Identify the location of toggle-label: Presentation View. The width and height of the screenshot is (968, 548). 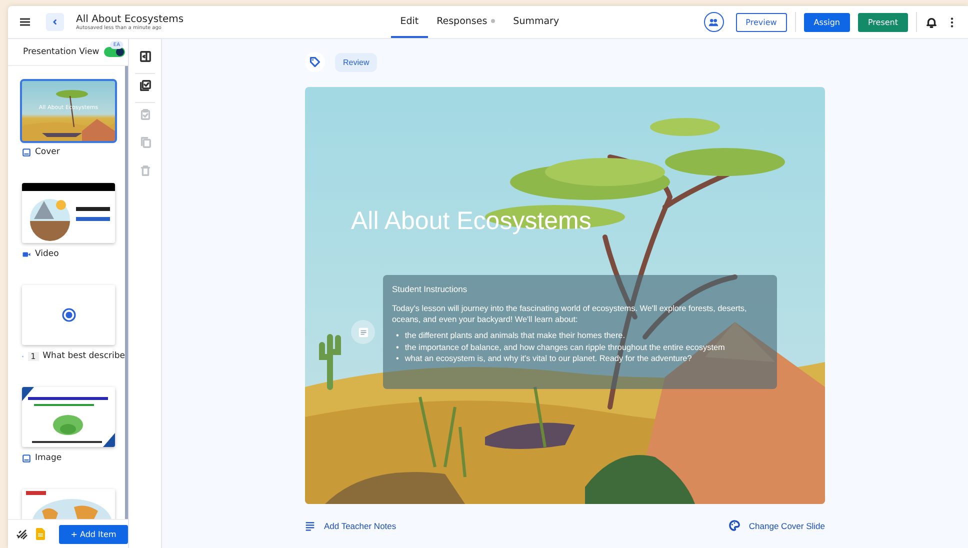
(61, 52).